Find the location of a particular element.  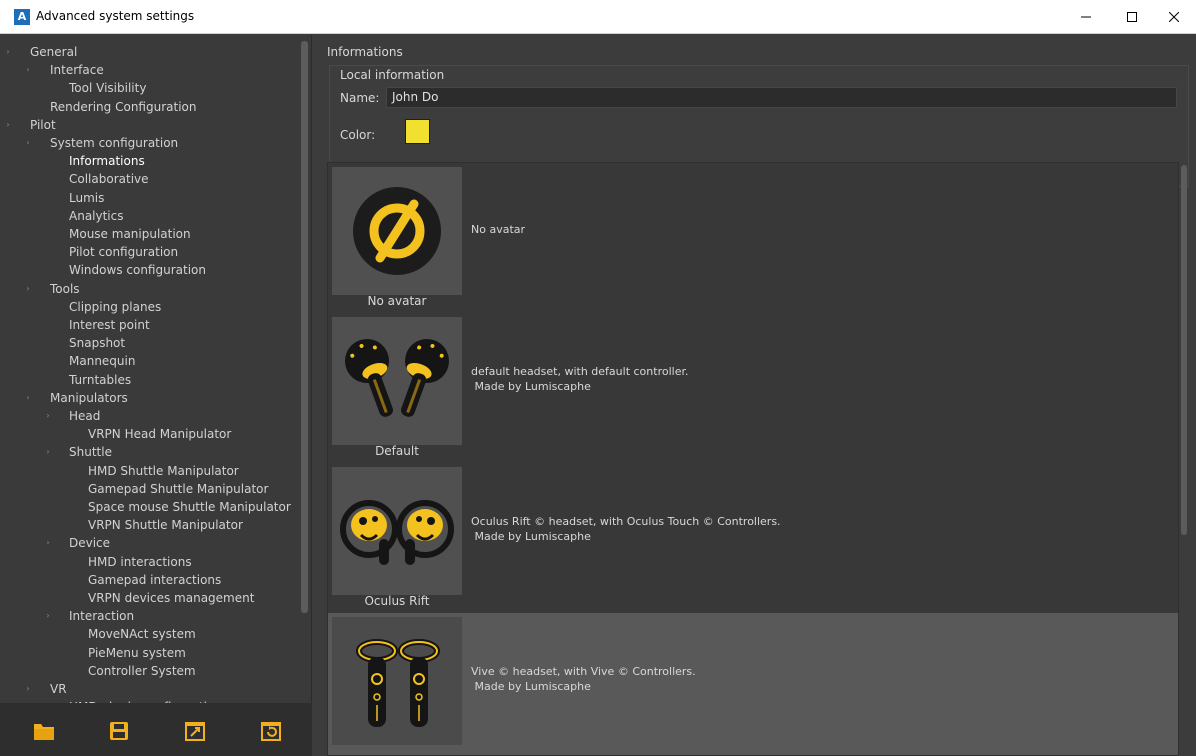

no-avatar-icon is located at coordinates (397, 231).